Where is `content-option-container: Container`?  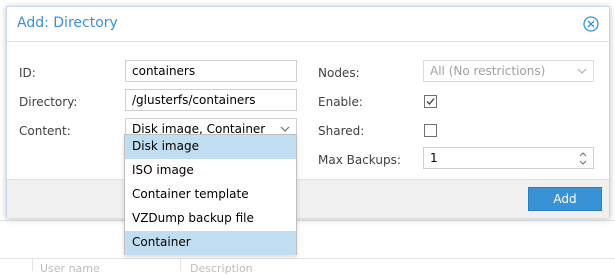
content-option-container: Container is located at coordinates (210, 243).